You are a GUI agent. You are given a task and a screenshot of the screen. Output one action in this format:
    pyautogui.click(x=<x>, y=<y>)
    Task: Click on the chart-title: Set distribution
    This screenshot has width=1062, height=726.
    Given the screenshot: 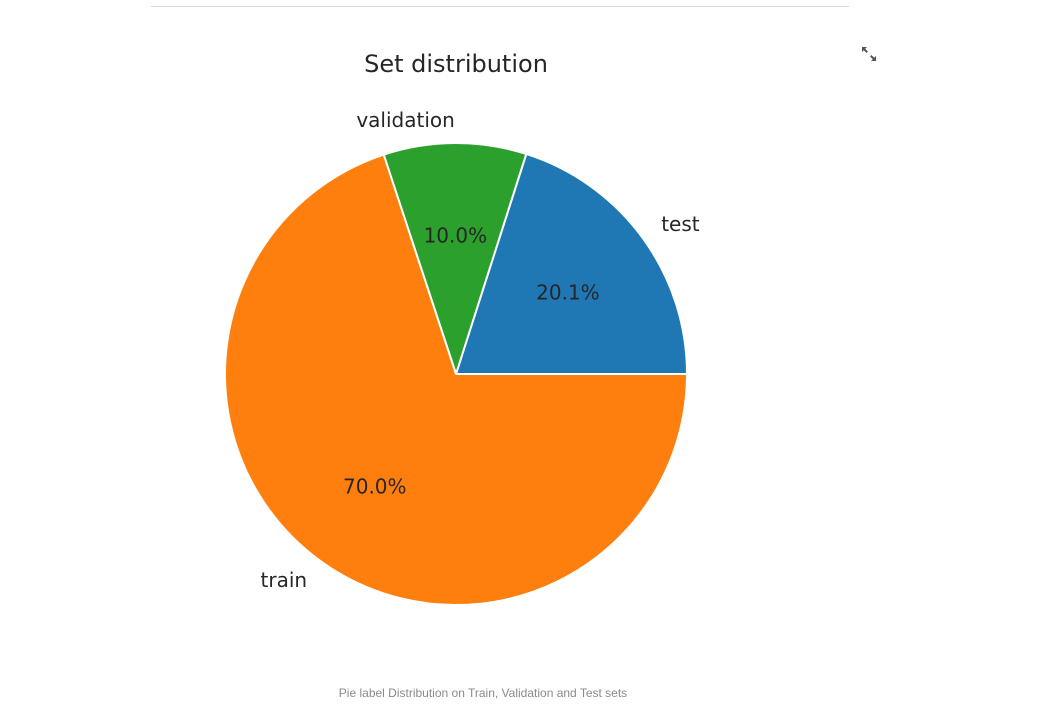 What is the action you would take?
    pyautogui.click(x=456, y=64)
    